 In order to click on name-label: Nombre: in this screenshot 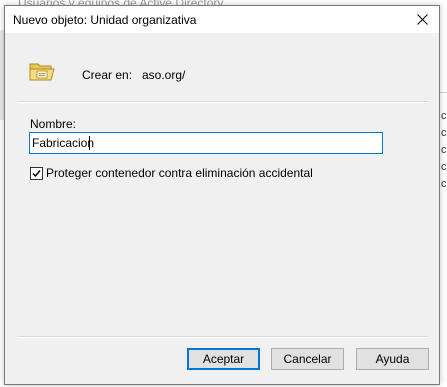, I will do `click(53, 124)`.